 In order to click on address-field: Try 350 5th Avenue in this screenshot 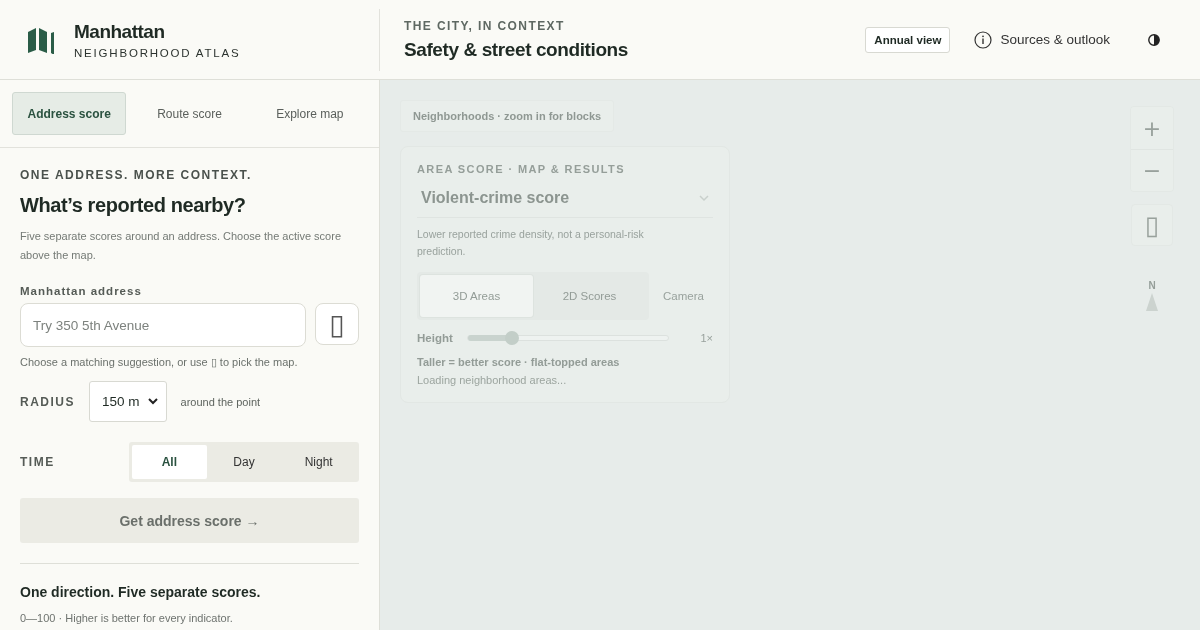, I will do `click(163, 325)`.